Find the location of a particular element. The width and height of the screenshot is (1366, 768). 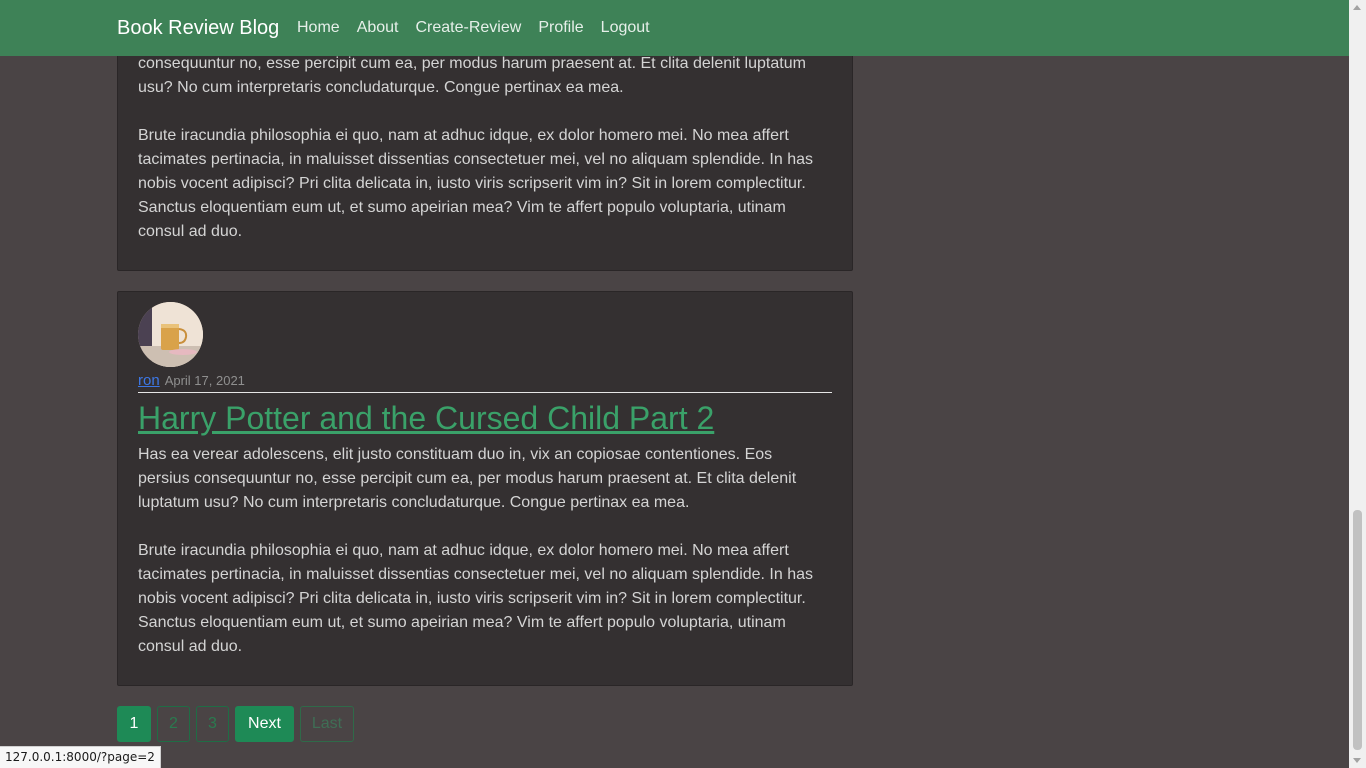

scrollbar-thumb is located at coordinates (1357, 630).